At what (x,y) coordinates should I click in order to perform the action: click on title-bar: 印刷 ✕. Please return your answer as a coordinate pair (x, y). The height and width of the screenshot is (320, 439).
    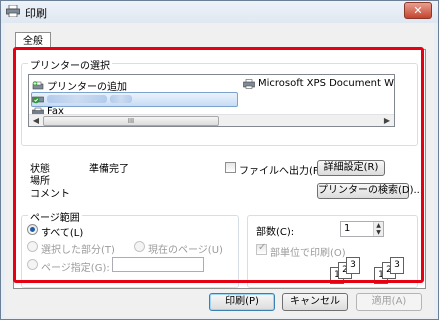
    Looking at the image, I should click on (219, 12).